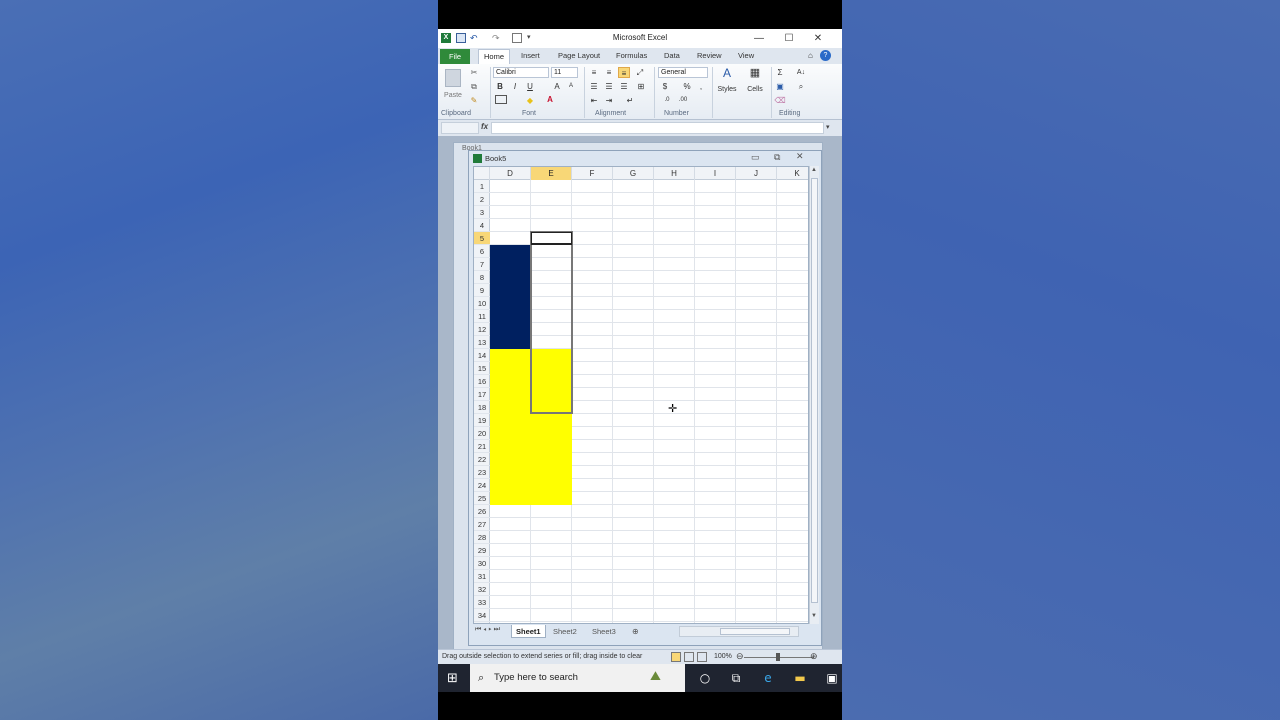 The width and height of the screenshot is (1280, 720). What do you see at coordinates (736, 678) in the screenshot?
I see `task-view-icon: ⧉` at bounding box center [736, 678].